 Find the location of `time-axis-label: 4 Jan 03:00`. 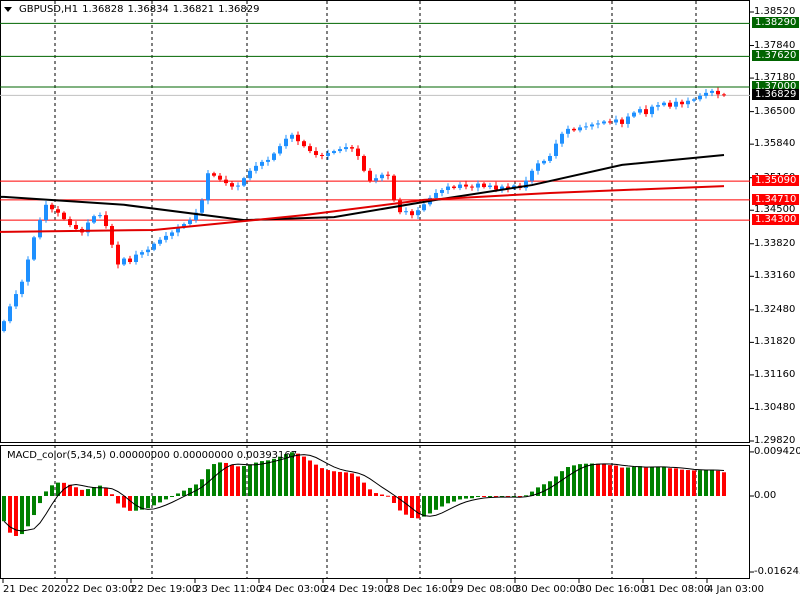

time-axis-label: 4 Jan 03:00 is located at coordinates (735, 589).